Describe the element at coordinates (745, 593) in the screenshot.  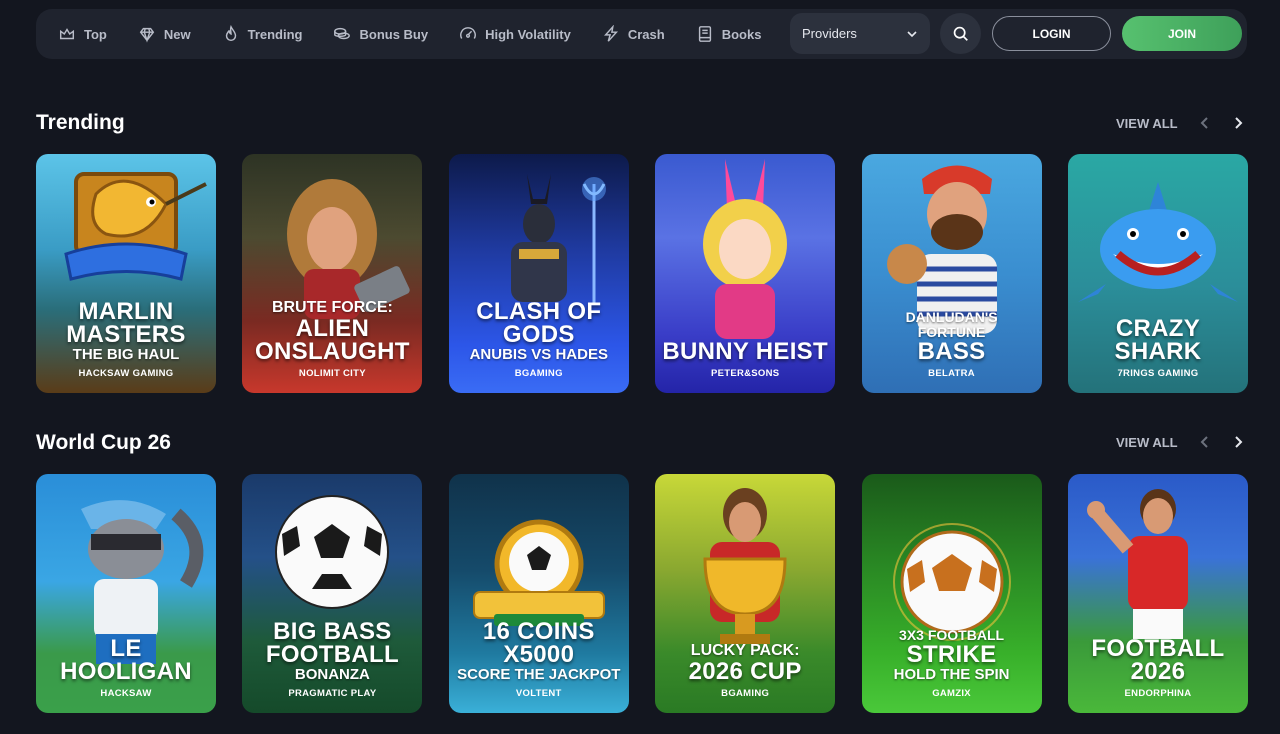
I see `game-card: LUCKY PACK: 2026 CUP BGAMING` at that location.